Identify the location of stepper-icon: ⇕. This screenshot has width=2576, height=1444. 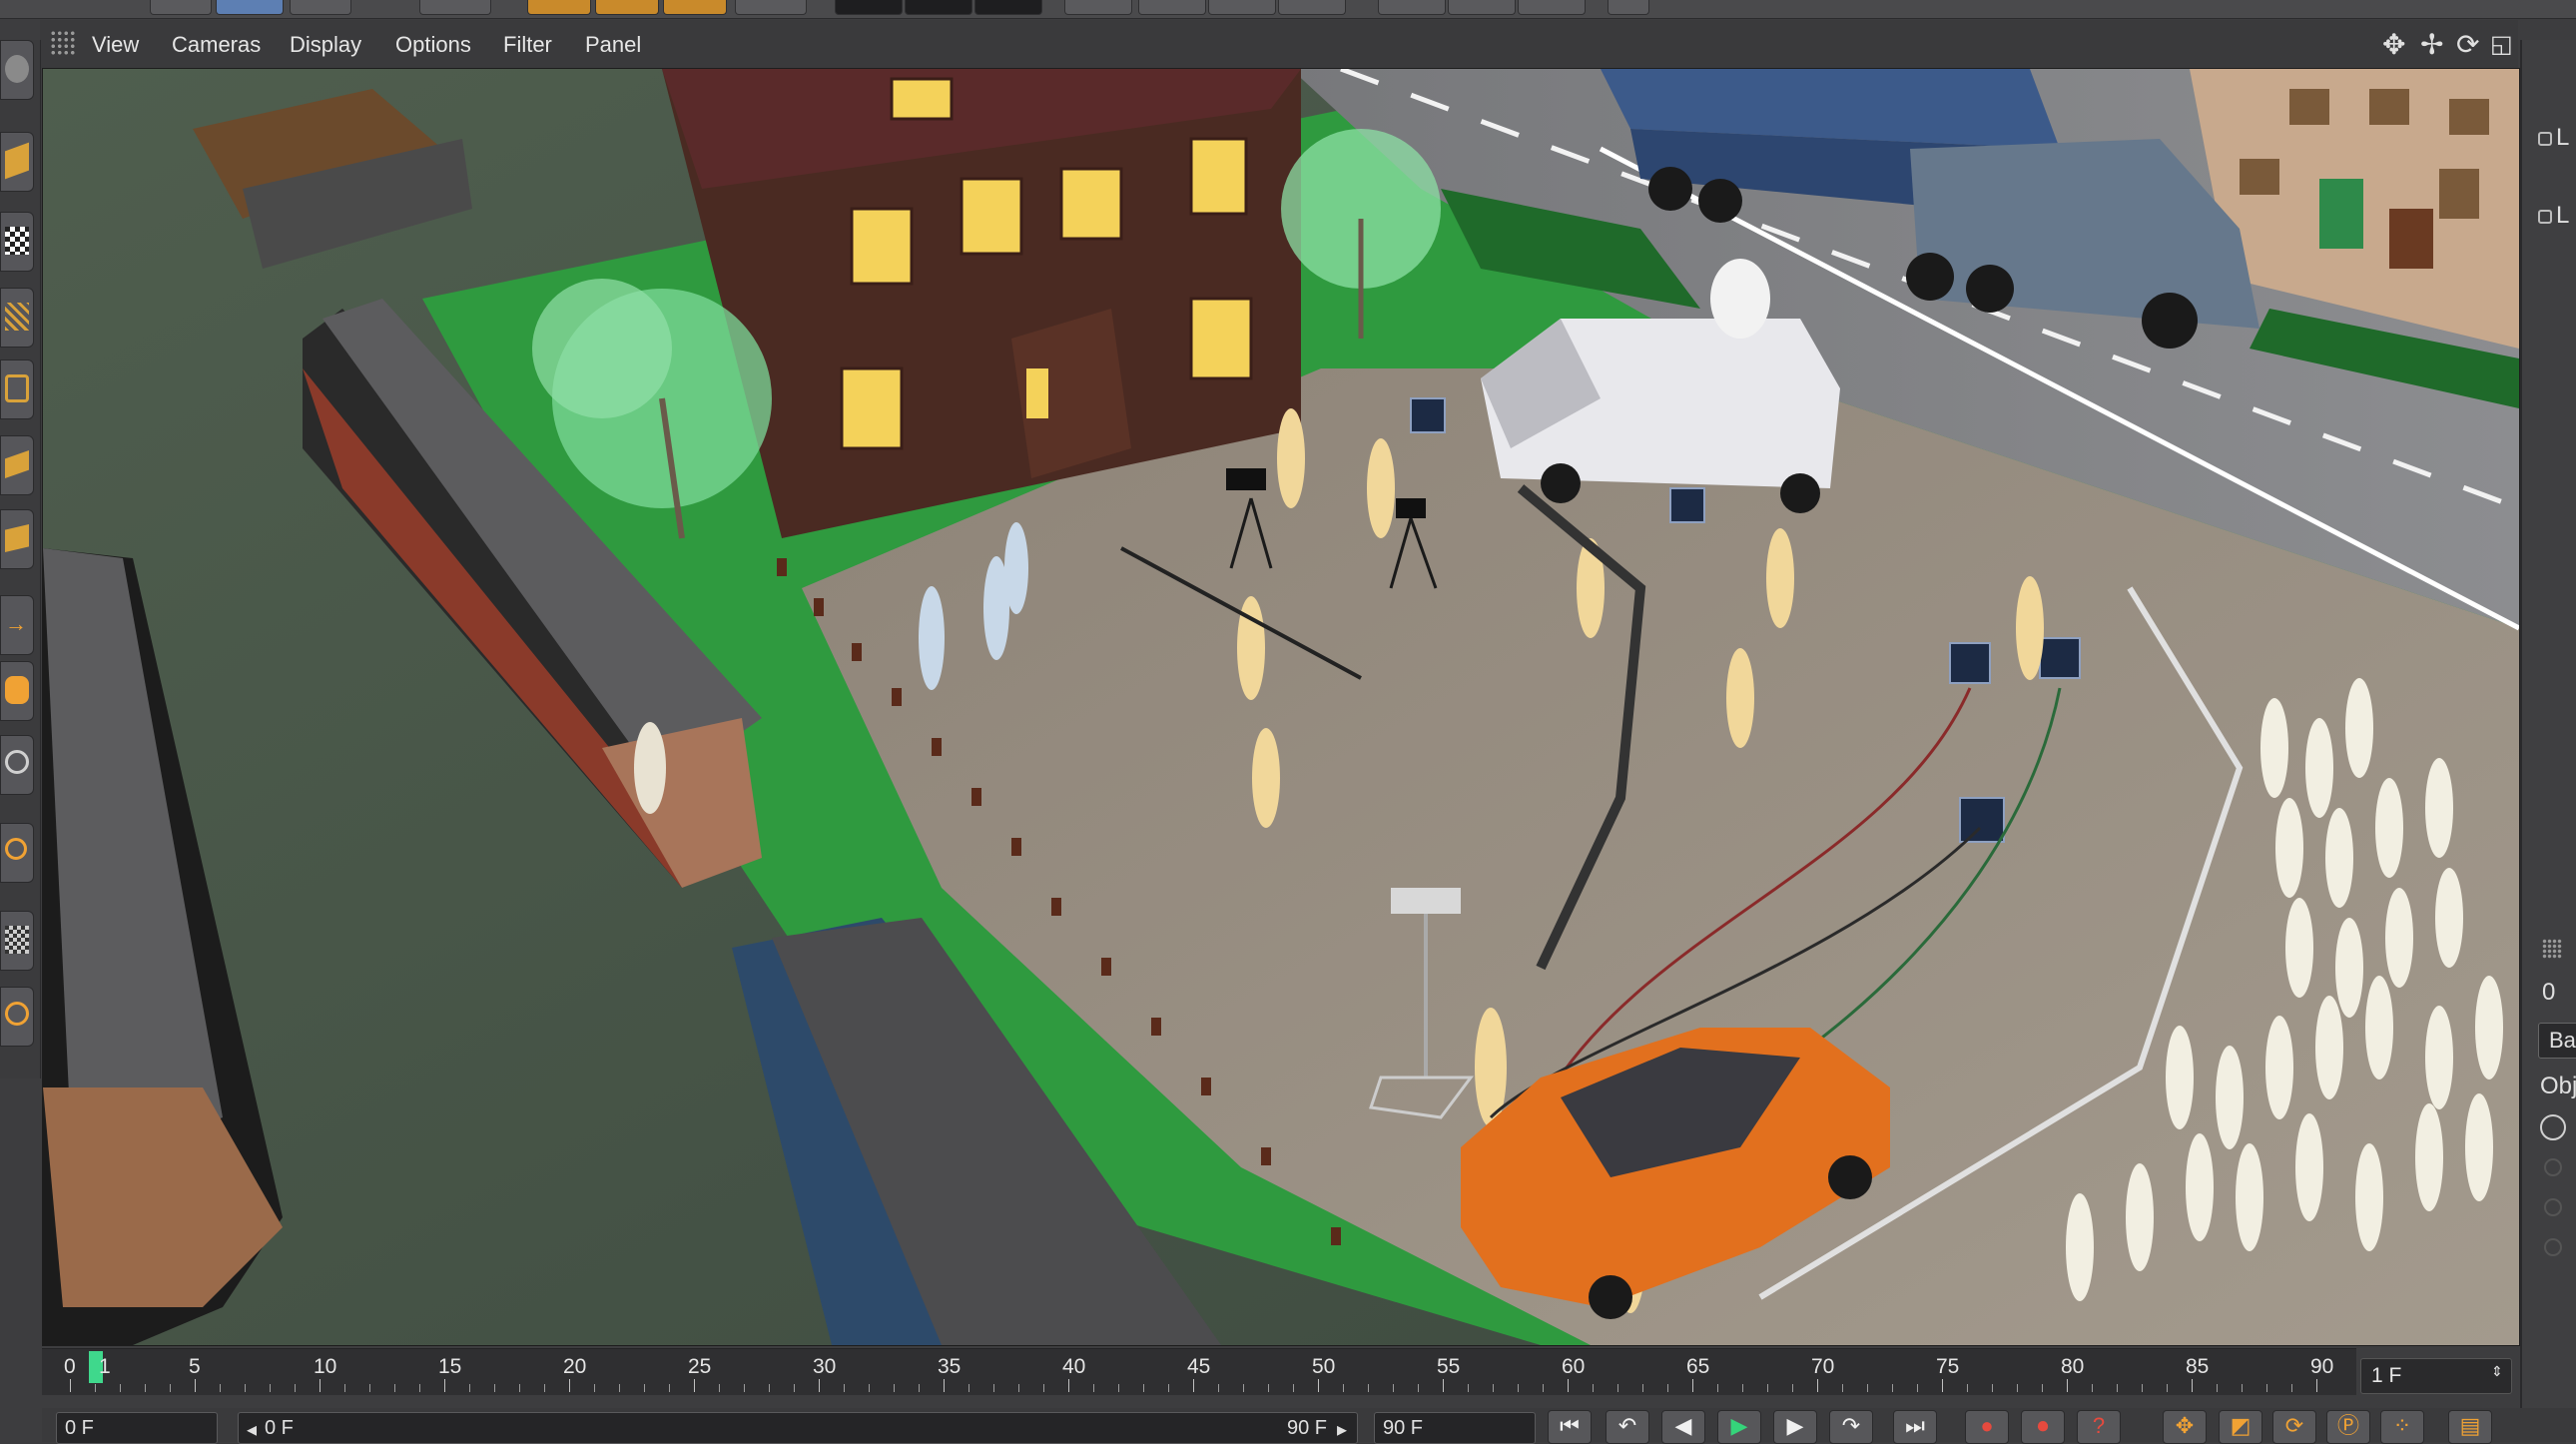
(2497, 1372).